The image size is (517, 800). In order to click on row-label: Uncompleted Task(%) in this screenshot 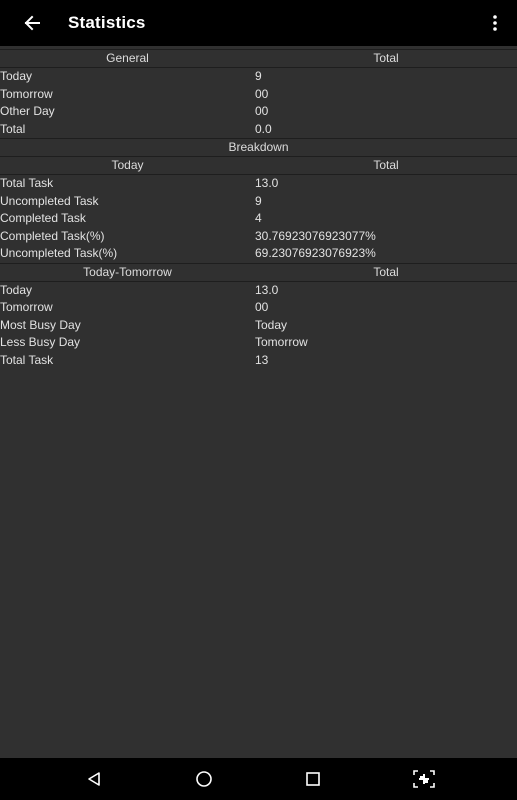, I will do `click(59, 253)`.